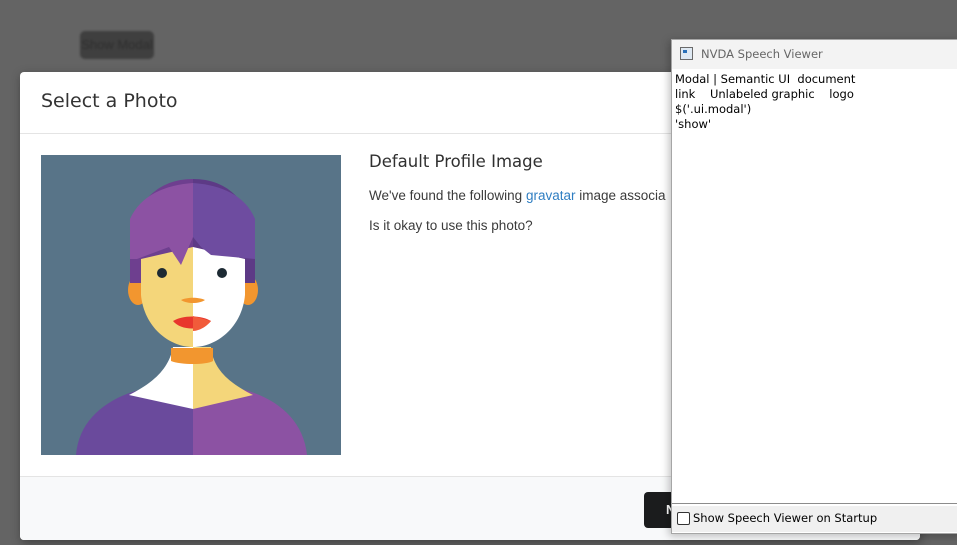 Image resolution: width=957 pixels, height=545 pixels. What do you see at coordinates (765, 79) in the screenshot?
I see `speech-log-line: Modal | Semantic UI document` at bounding box center [765, 79].